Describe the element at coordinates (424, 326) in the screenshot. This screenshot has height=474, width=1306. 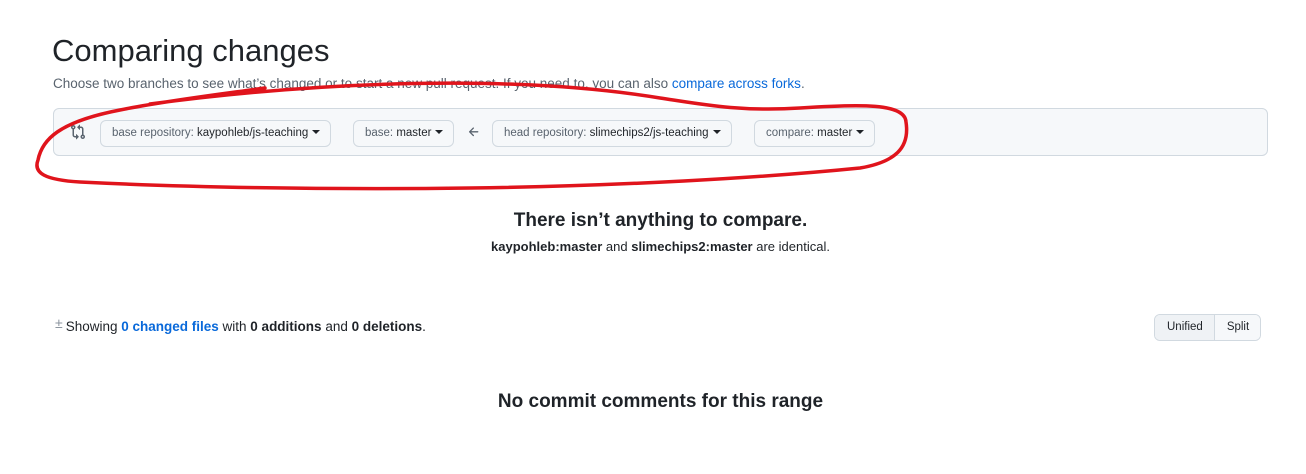
I see `end-text: .` at that location.